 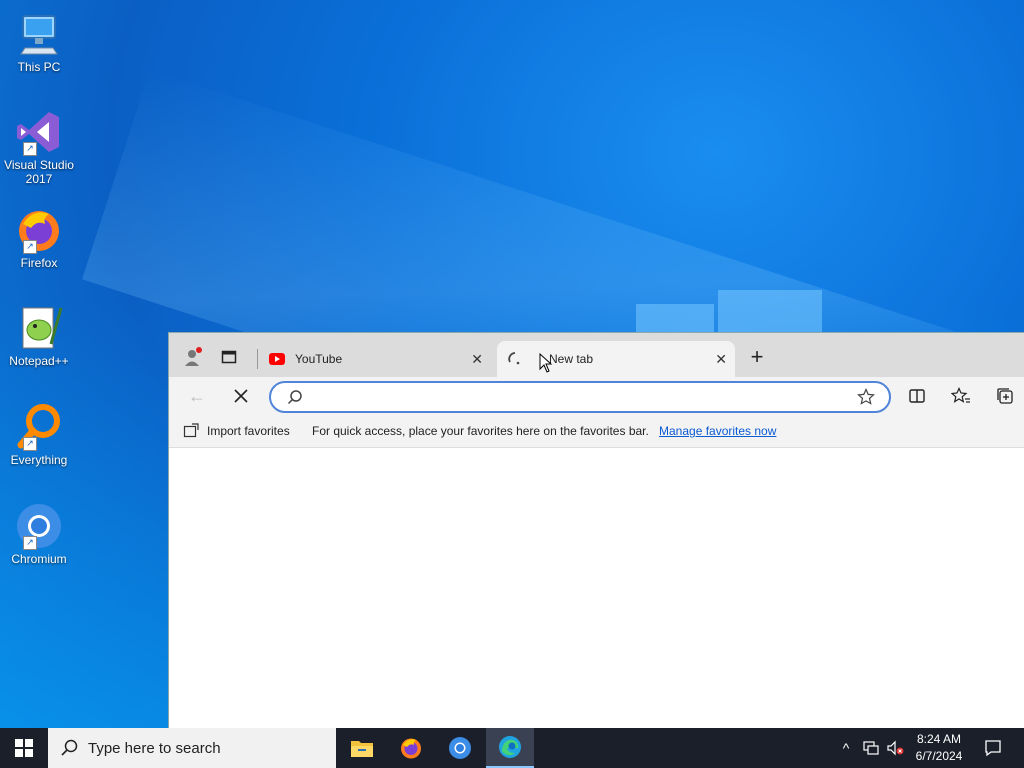 I want to click on edge-icon, so click(x=510, y=747).